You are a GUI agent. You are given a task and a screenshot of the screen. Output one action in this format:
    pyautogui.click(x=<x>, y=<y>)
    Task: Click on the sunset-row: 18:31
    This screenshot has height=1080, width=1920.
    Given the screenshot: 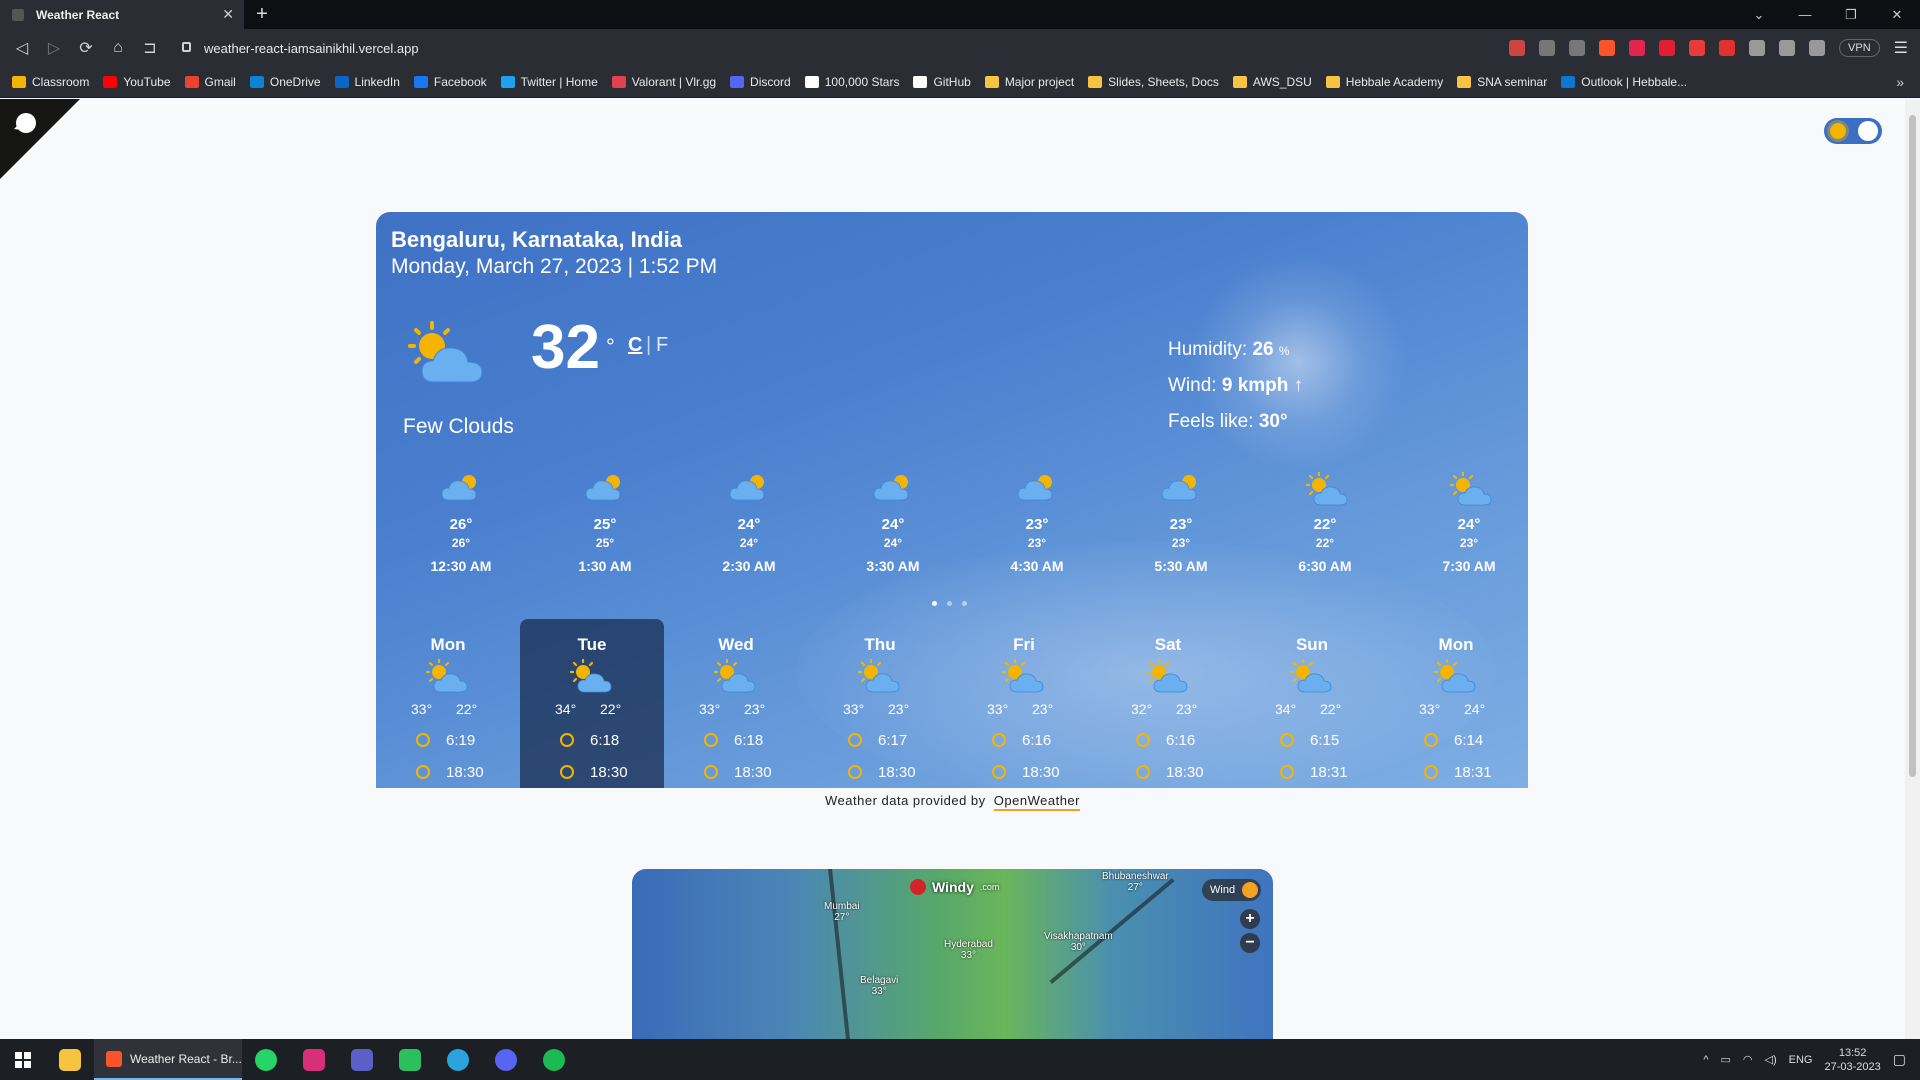 What is the action you would take?
    pyautogui.click(x=1464, y=772)
    